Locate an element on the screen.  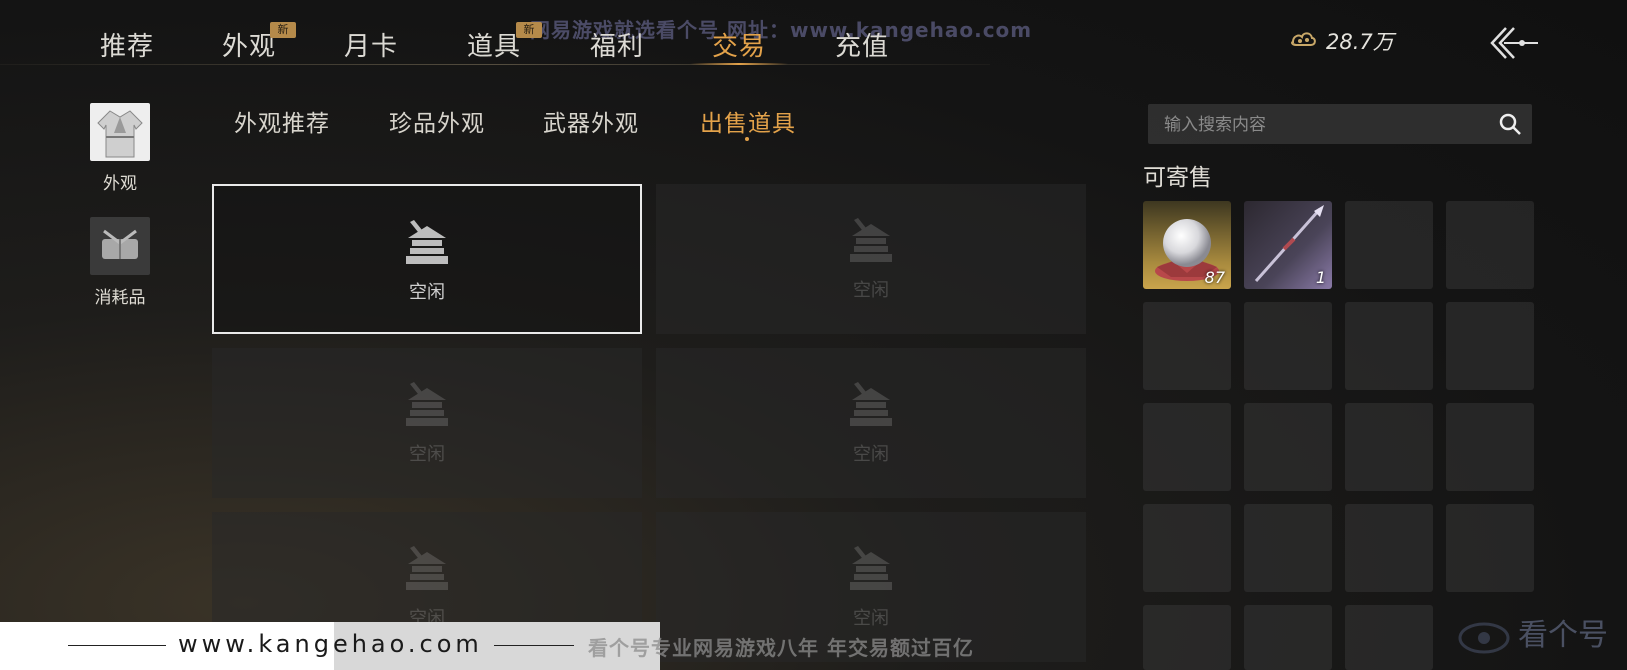
subtab-sell-items: 出售道具 is located at coordinates (748, 121).